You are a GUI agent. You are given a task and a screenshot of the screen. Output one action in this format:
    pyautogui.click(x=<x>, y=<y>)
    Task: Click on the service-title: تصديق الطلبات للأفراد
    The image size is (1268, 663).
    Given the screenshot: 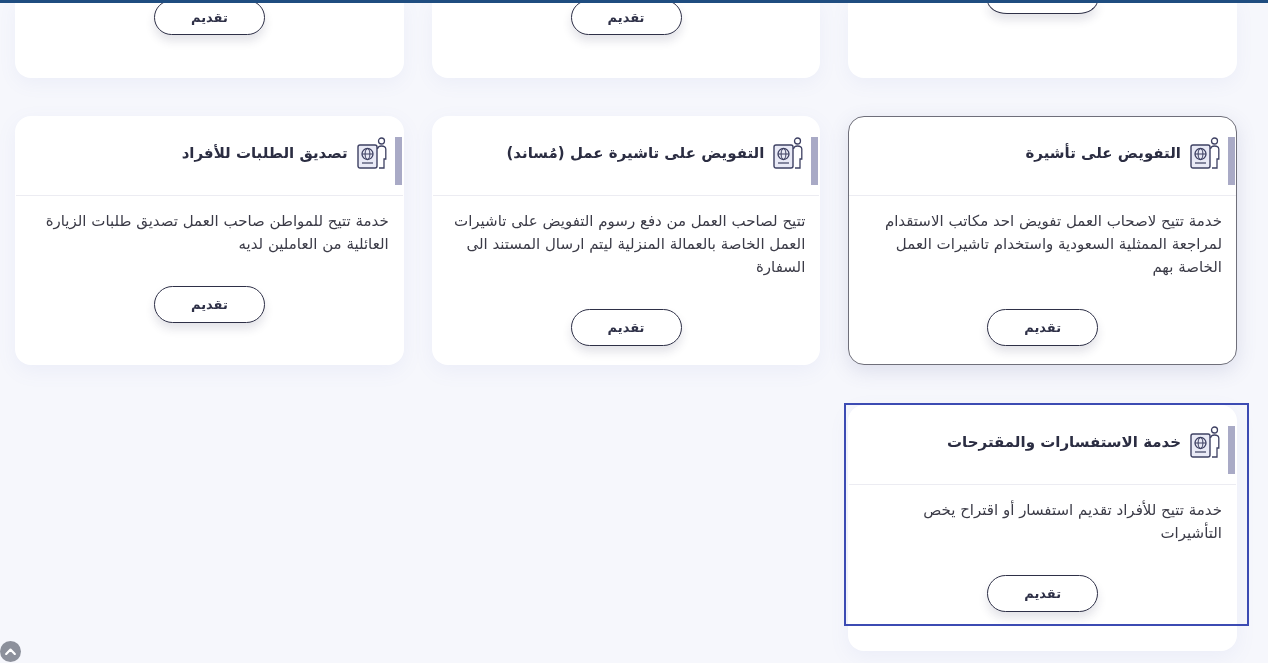 What is the action you would take?
    pyautogui.click(x=264, y=153)
    